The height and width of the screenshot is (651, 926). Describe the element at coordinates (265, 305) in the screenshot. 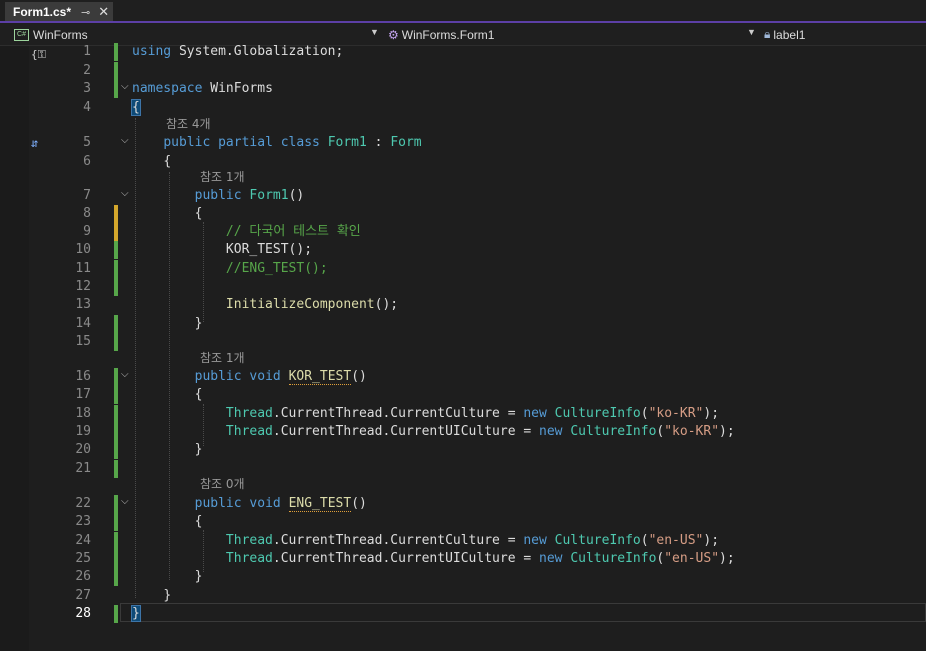

I see `code-text: InitializeComponent();` at that location.